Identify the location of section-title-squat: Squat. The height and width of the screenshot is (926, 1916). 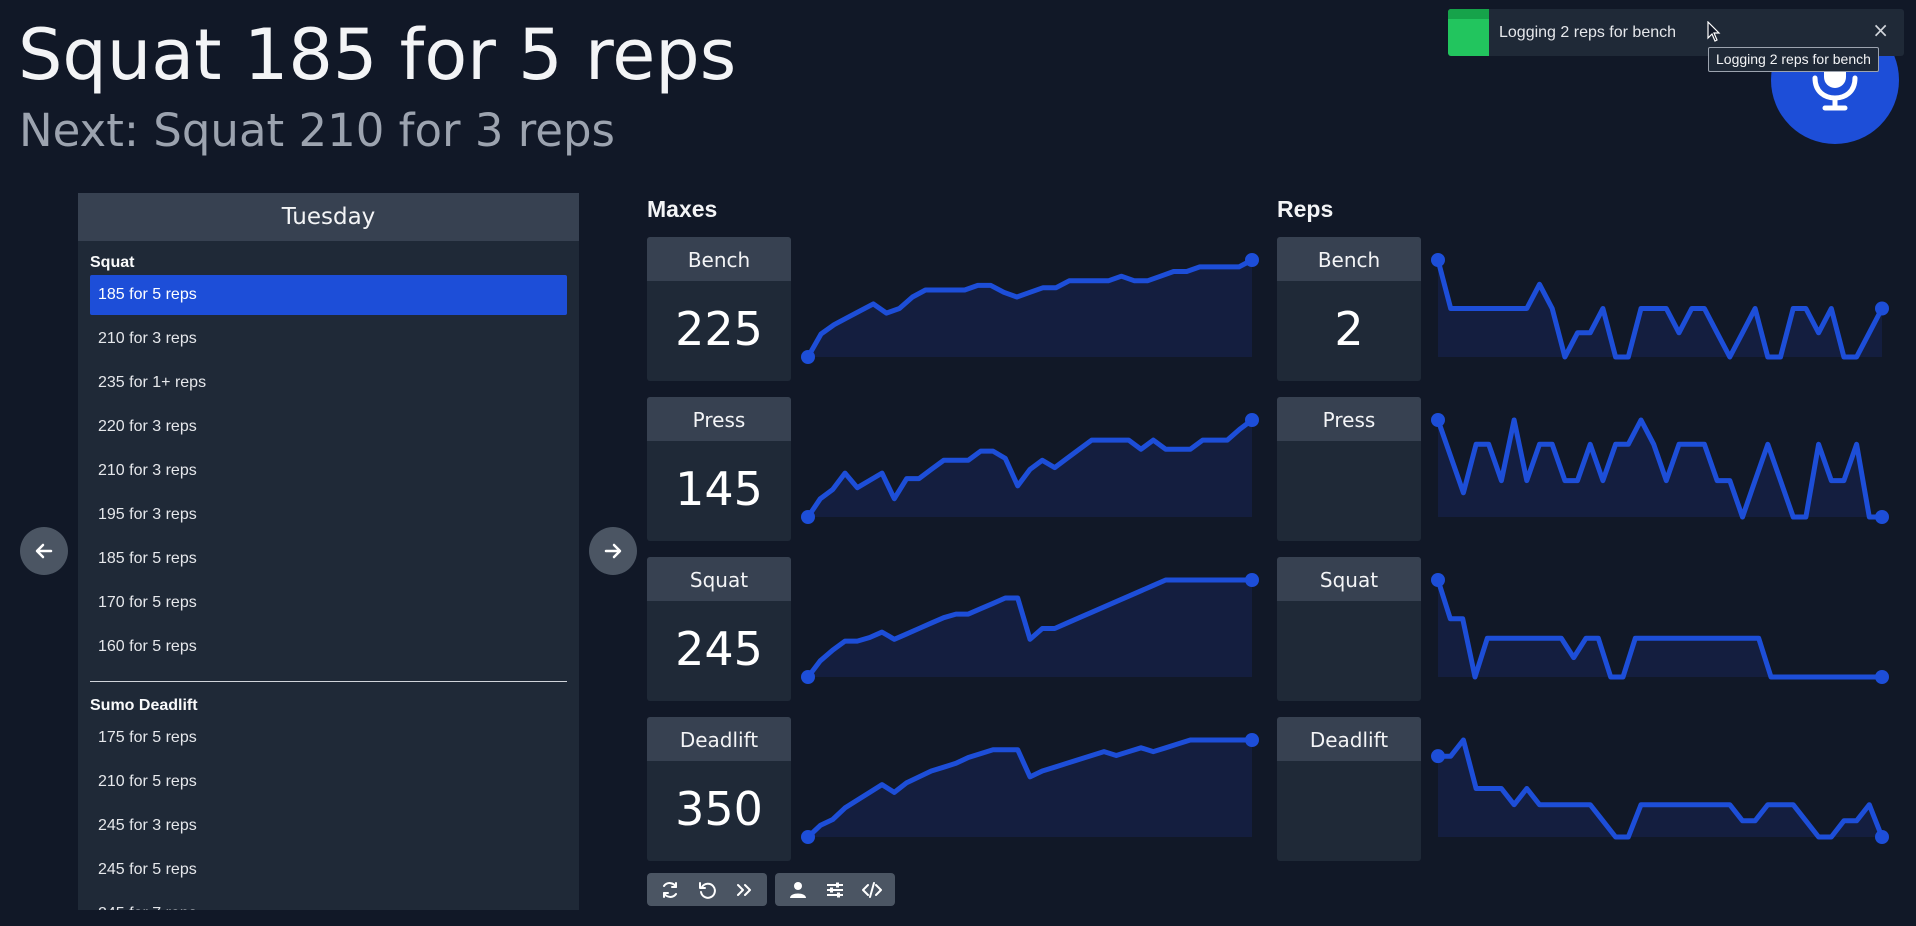
(112, 262).